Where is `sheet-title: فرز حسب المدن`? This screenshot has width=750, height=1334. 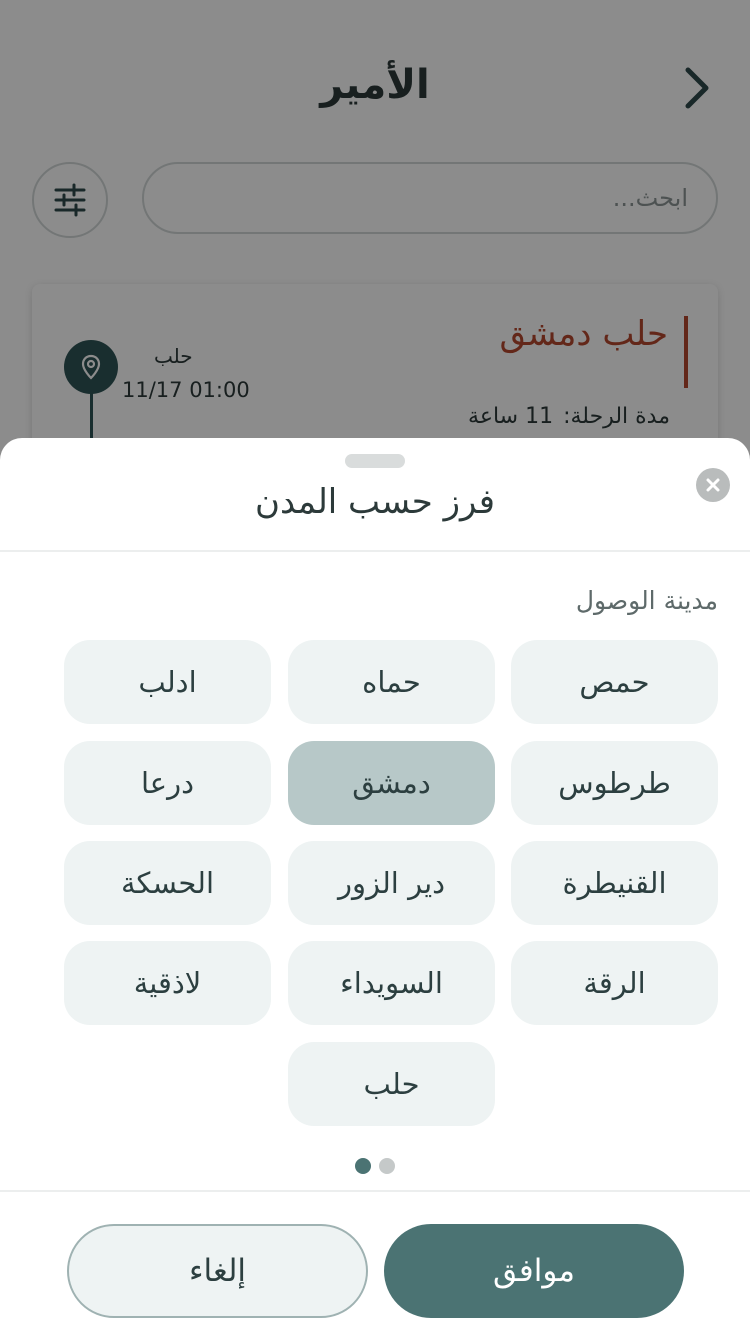 sheet-title: فرز حسب المدن is located at coordinates (375, 502).